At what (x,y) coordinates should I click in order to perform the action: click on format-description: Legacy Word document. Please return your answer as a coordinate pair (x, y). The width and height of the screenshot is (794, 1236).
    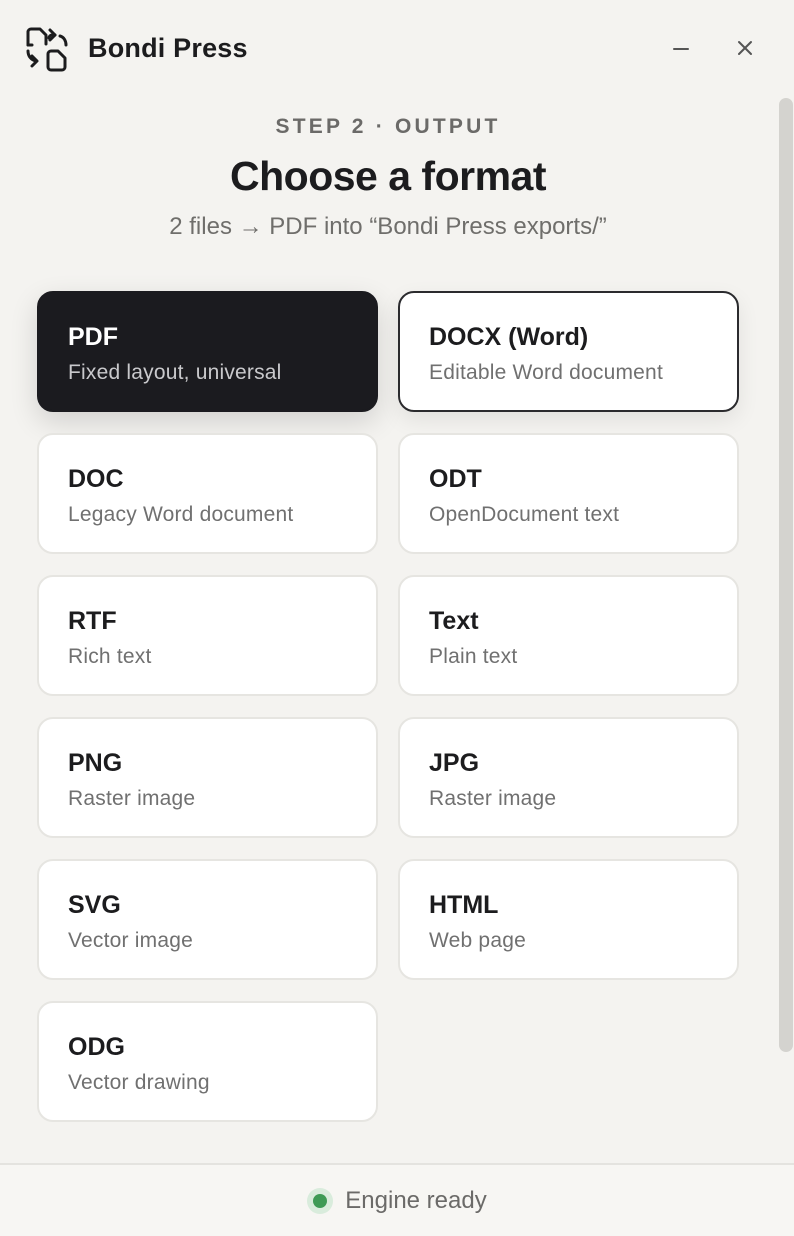
    Looking at the image, I should click on (181, 514).